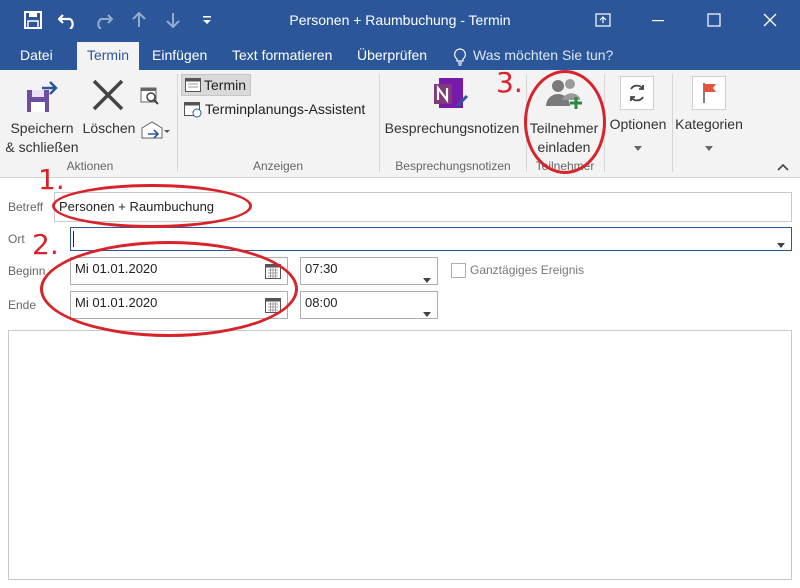 The height and width of the screenshot is (588, 800). What do you see at coordinates (278, 110) in the screenshot?
I see `scheduling-assistant-button: Terminplanungs-Assistent` at bounding box center [278, 110].